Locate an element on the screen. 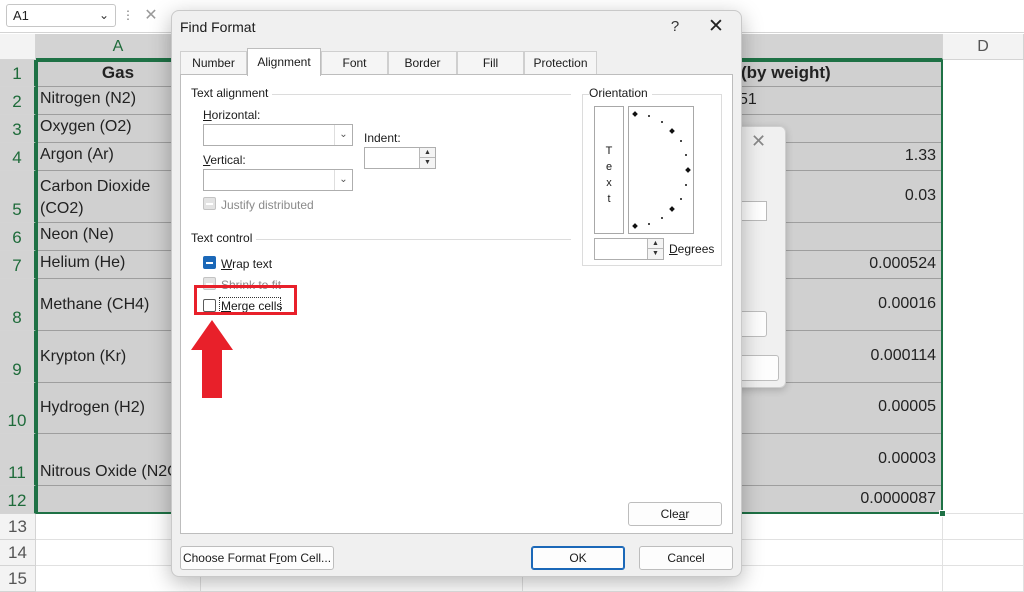 Image resolution: width=1024 pixels, height=592 pixels. tab-border: Border is located at coordinates (422, 63).